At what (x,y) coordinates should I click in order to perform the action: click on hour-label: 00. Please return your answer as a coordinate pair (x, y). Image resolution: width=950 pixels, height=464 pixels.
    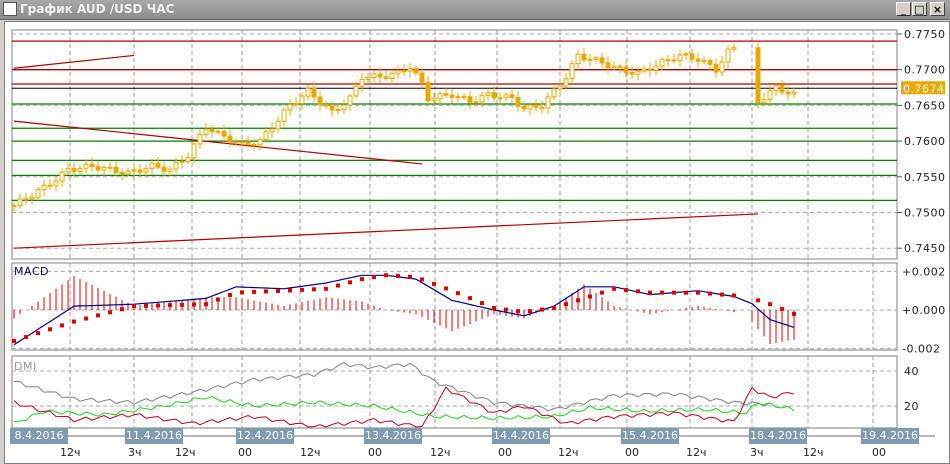
    Looking at the image, I should click on (375, 452).